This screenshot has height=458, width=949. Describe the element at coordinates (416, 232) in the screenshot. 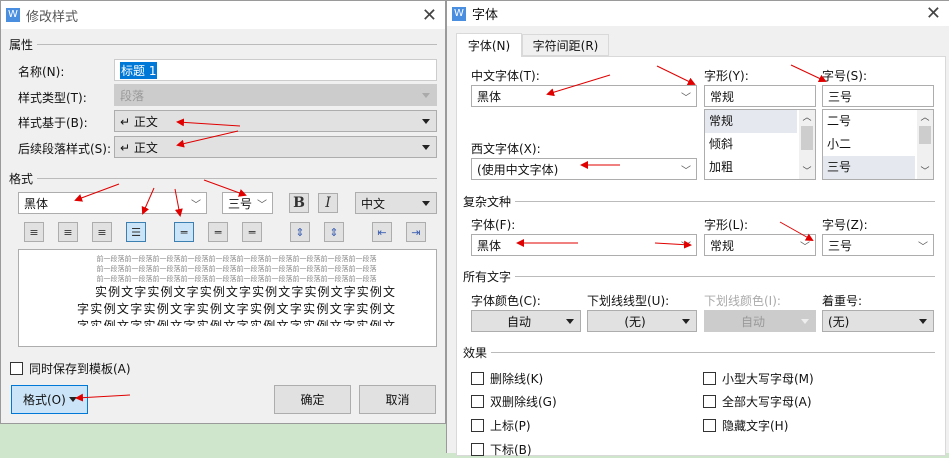

I see `increase-indent-icon: ⇥` at that location.